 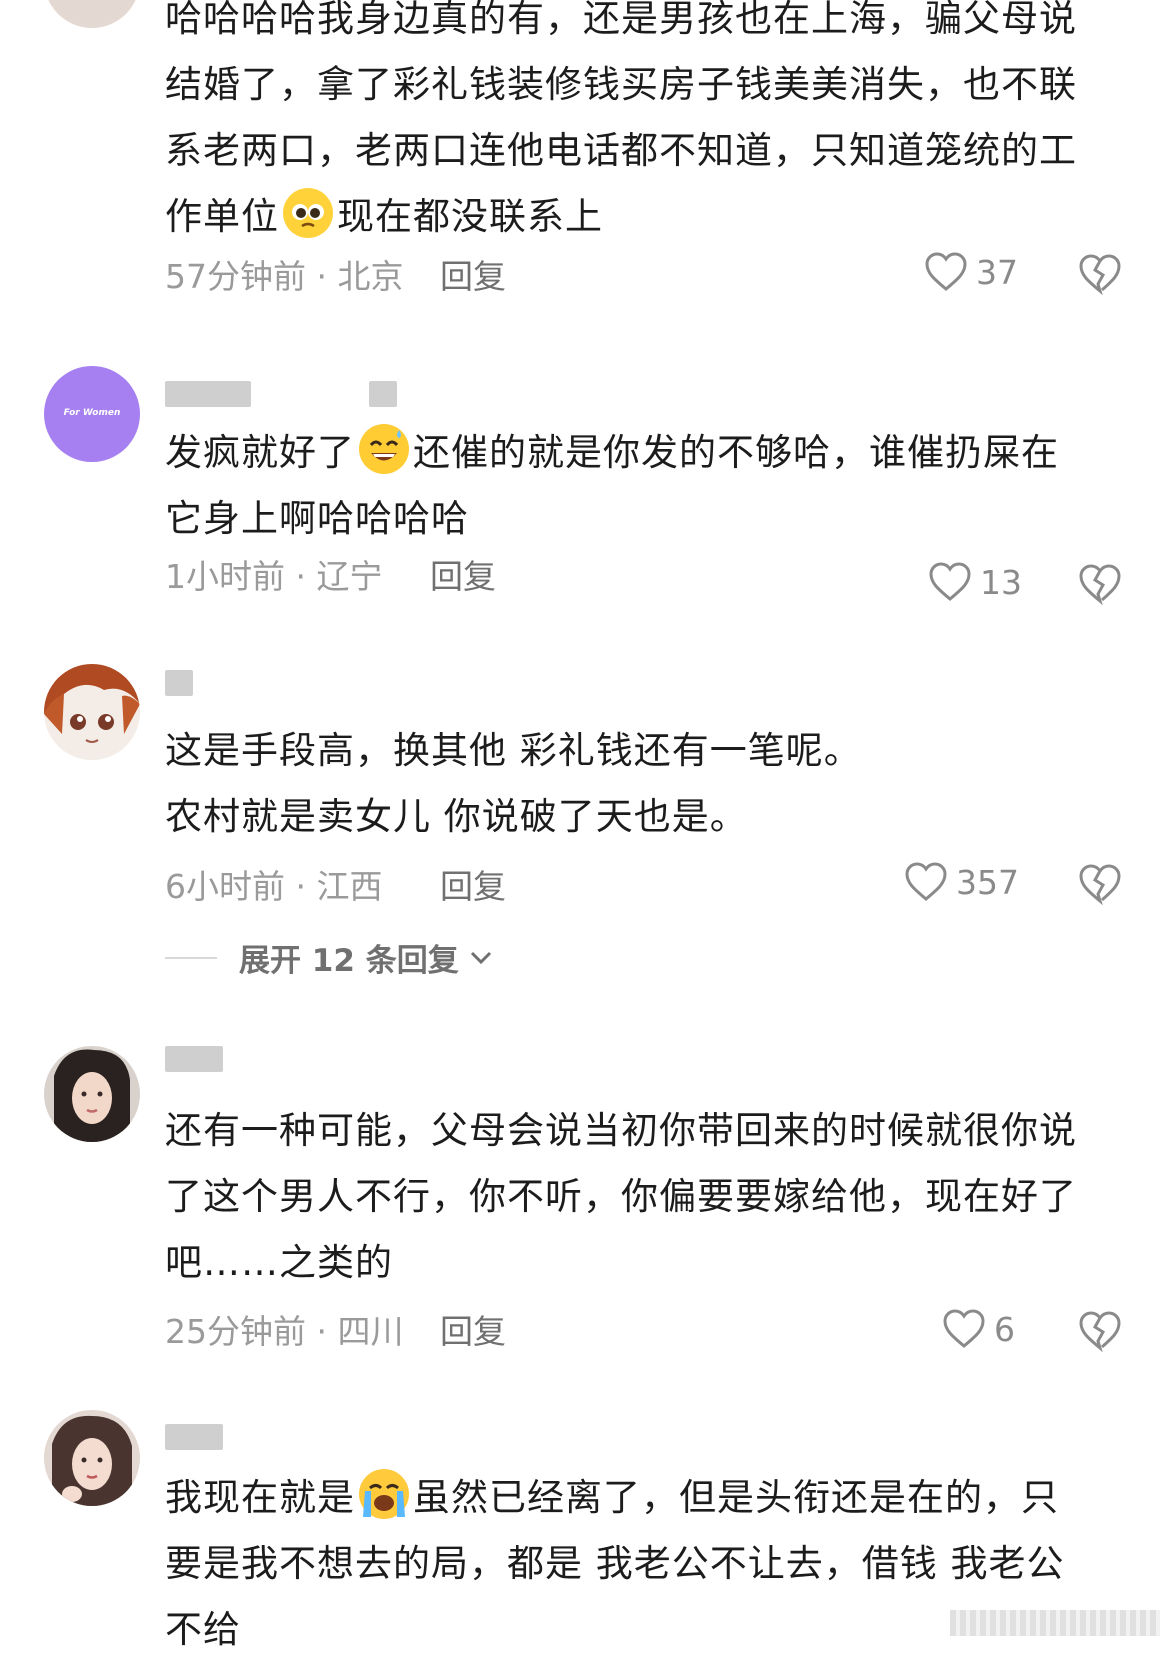 What do you see at coordinates (997, 272) in the screenshot?
I see `like-count: 37` at bounding box center [997, 272].